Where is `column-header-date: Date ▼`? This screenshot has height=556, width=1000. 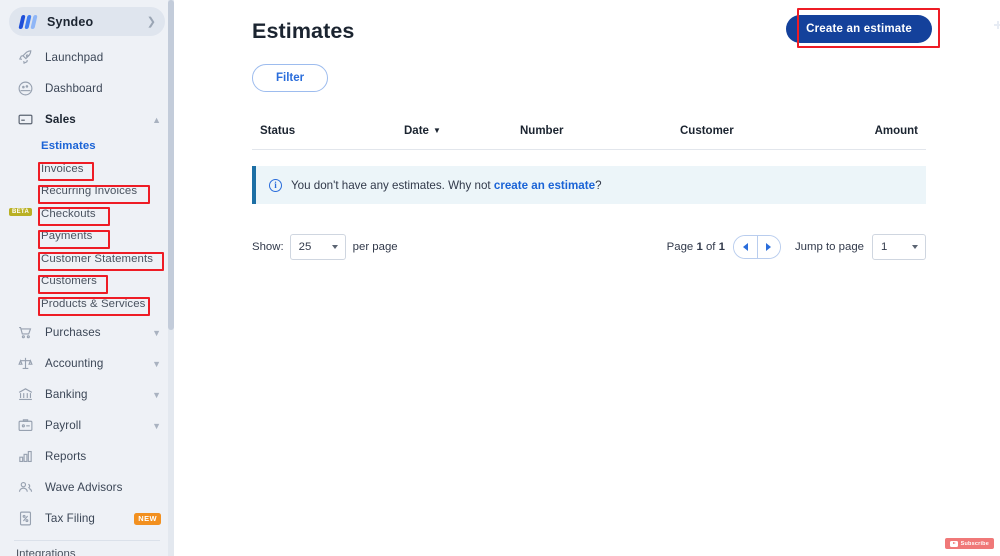
column-header-date: Date ▼ is located at coordinates (422, 131).